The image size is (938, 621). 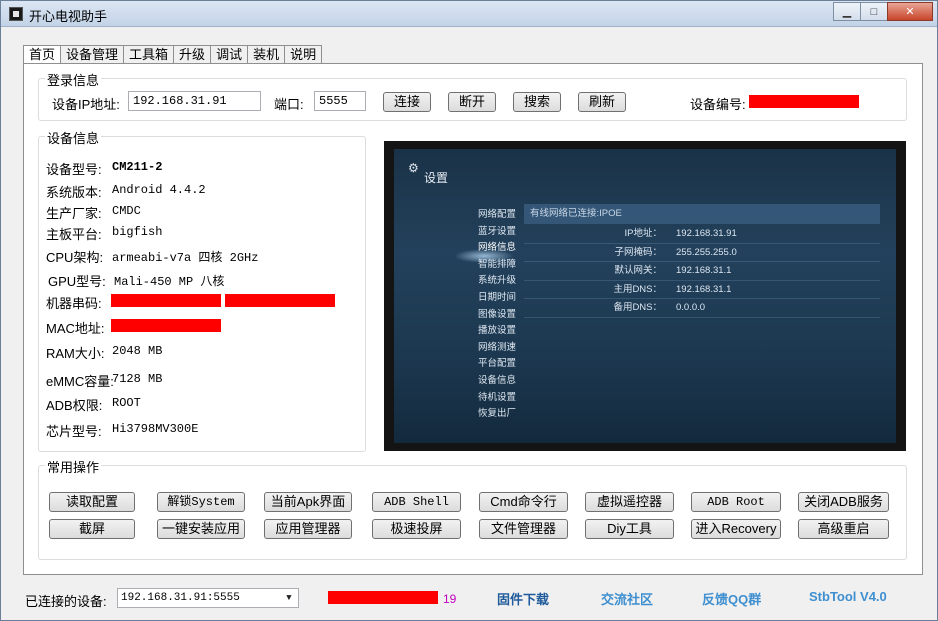 I want to click on tv-menu-item: 图像设置, so click(x=497, y=314).